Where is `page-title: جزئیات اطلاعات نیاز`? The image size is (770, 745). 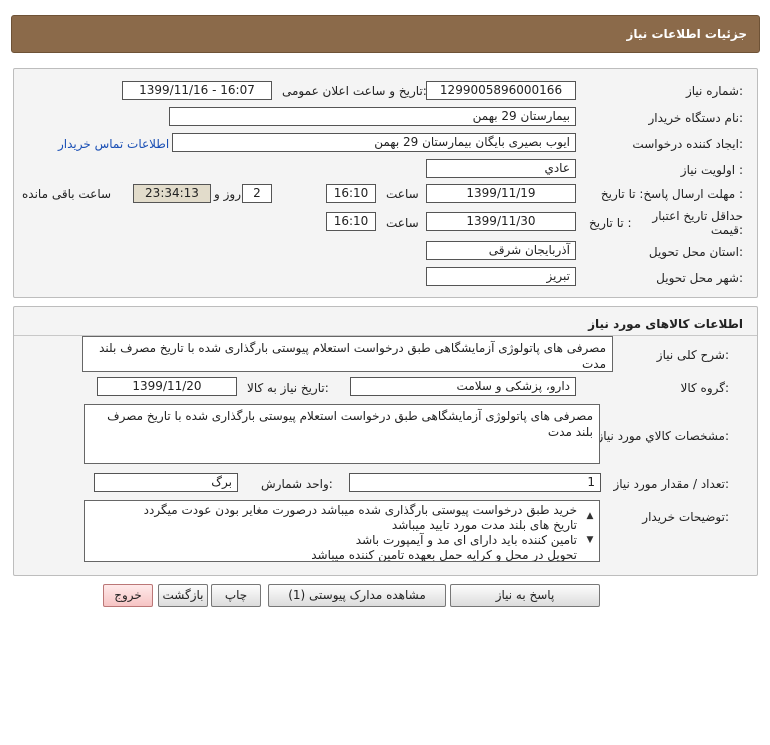
page-title: جزئیات اطلاعات نیاز is located at coordinates (686, 34).